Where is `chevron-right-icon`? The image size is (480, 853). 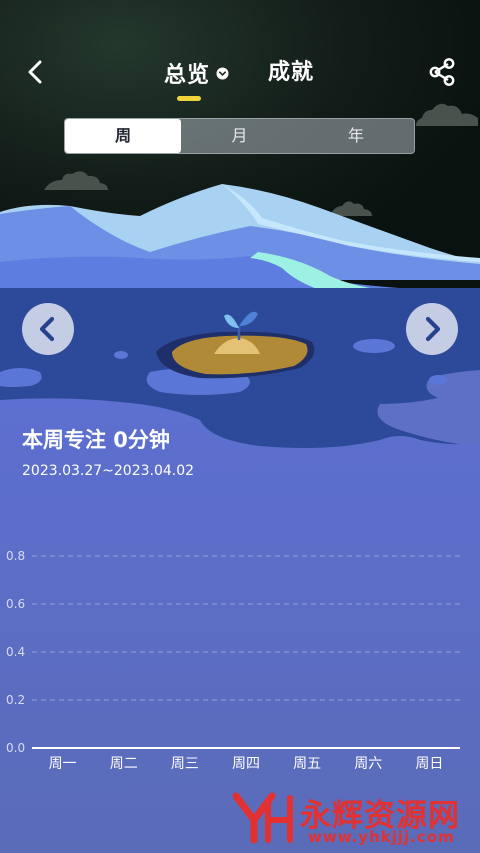
chevron-right-icon is located at coordinates (433, 329).